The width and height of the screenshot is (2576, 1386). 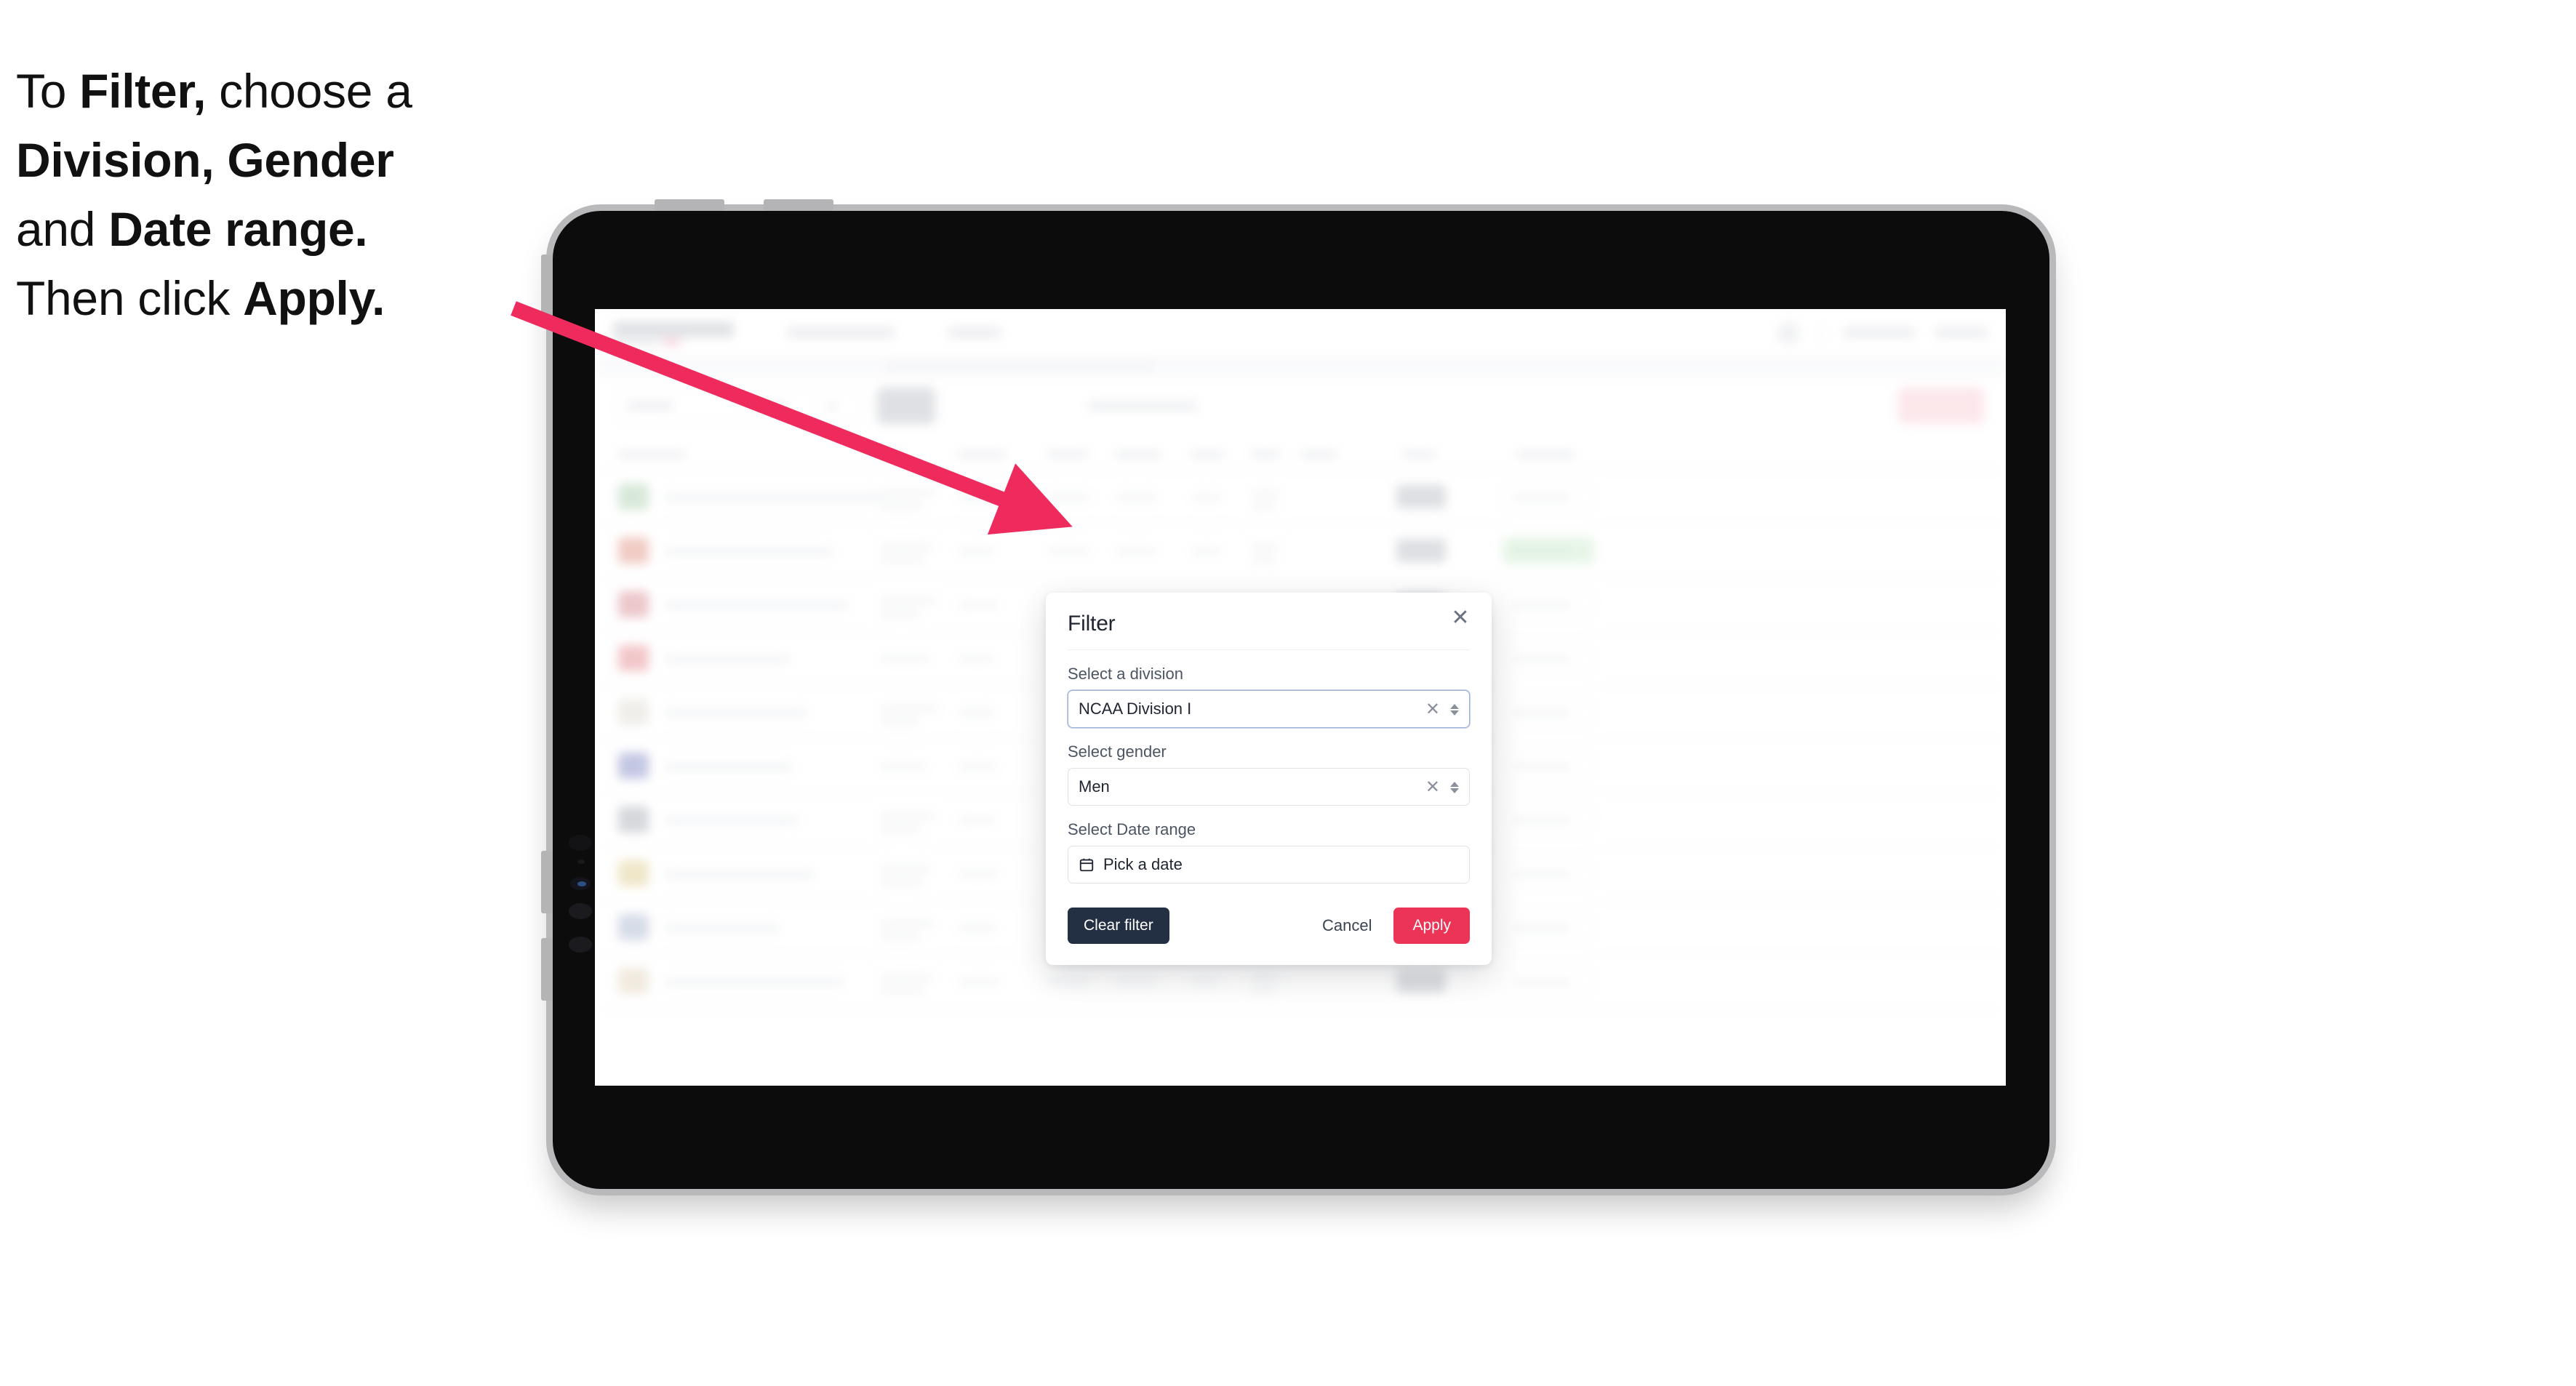 I want to click on caption-bold-apply: Apply., so click(x=314, y=299).